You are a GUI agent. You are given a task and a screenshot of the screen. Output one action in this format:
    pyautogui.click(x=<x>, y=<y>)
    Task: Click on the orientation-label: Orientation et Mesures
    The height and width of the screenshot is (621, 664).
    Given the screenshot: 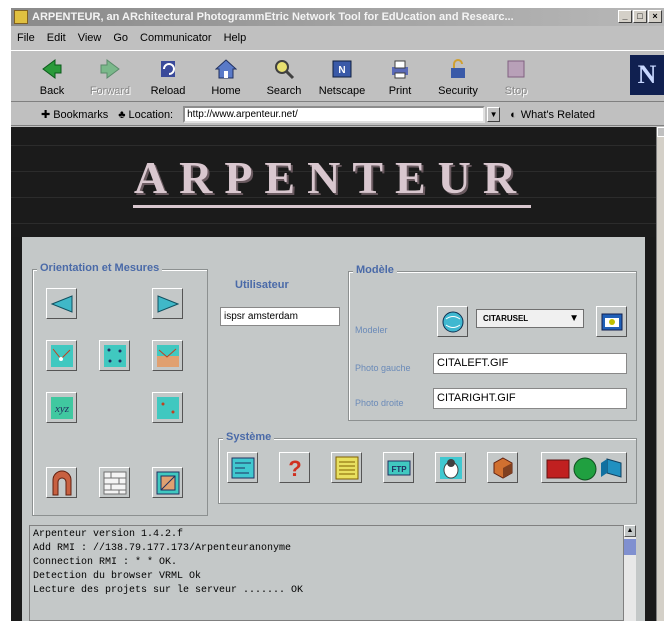 What is the action you would take?
    pyautogui.click(x=100, y=268)
    